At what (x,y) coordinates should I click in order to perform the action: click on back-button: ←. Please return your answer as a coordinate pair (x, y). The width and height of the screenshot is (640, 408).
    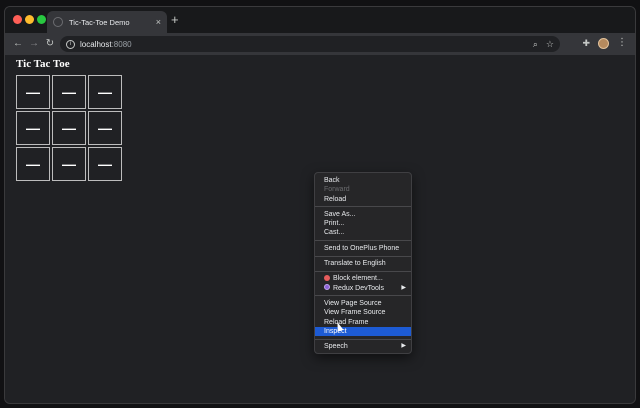
    Looking at the image, I should click on (18, 44).